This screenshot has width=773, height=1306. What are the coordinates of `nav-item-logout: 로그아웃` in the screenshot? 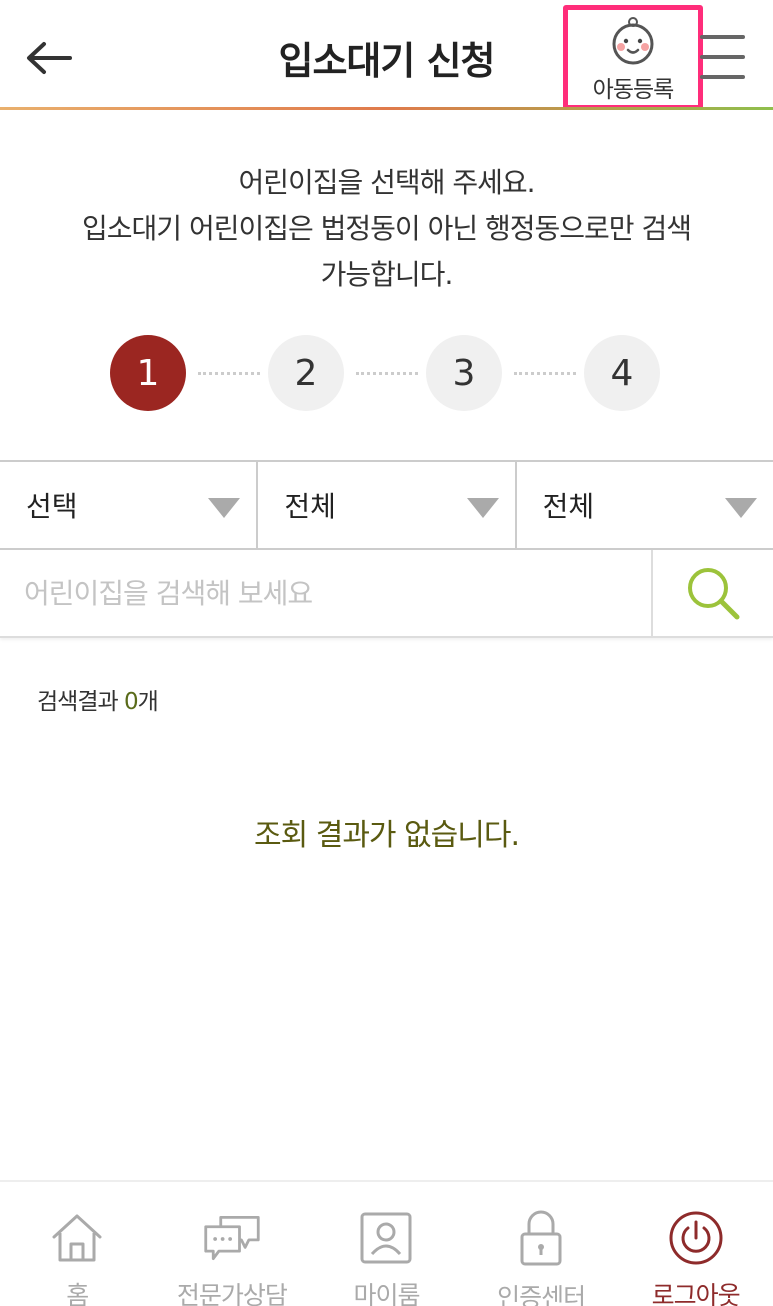 It's located at (695, 1244).